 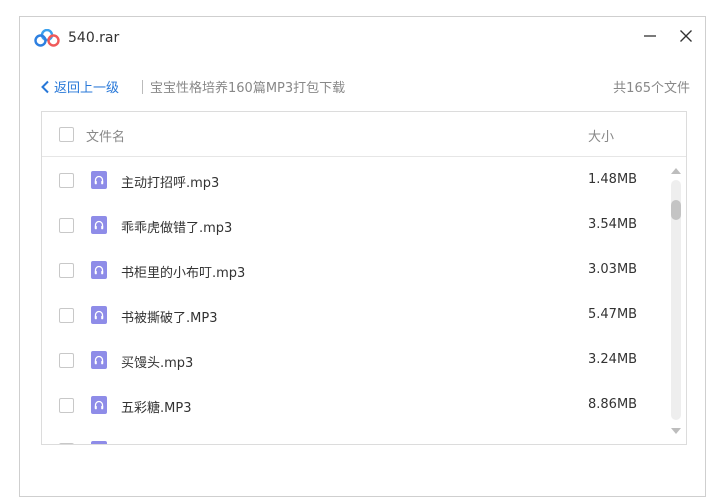 I want to click on scroll-thumb, so click(x=676, y=210).